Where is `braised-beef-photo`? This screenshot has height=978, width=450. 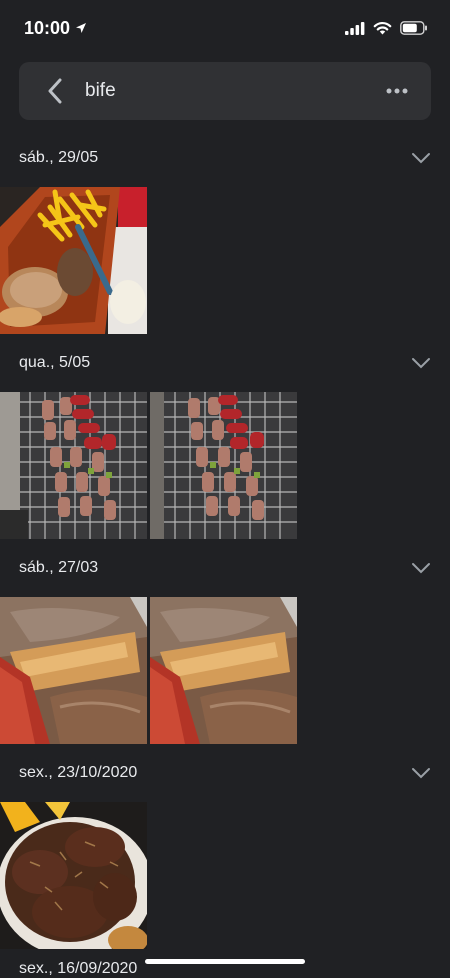 braised-beef-photo is located at coordinates (73, 875).